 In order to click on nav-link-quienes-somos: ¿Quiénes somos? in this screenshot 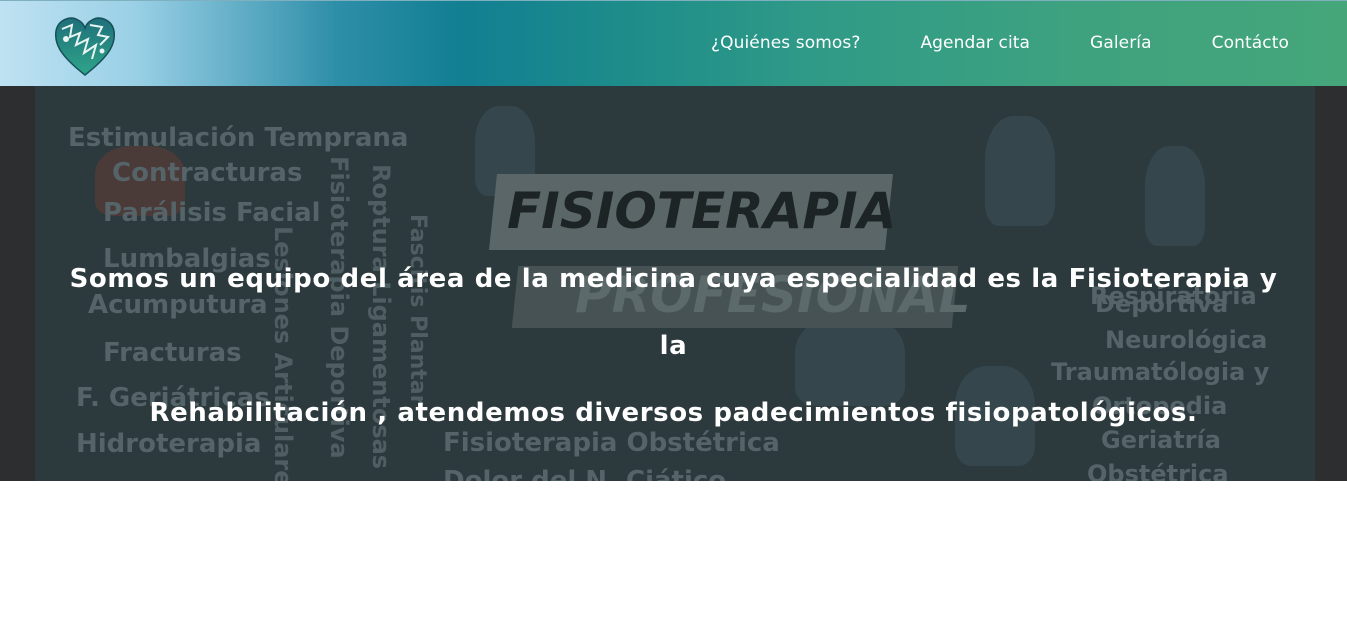, I will do `click(785, 43)`.